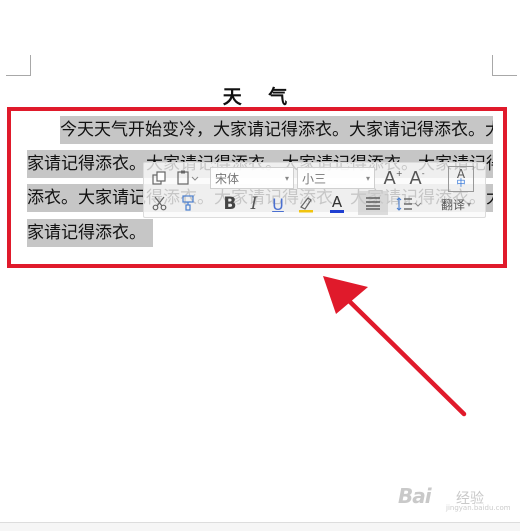 The image size is (520, 531). Describe the element at coordinates (337, 204) in the screenshot. I see `font-color-button: A` at that location.